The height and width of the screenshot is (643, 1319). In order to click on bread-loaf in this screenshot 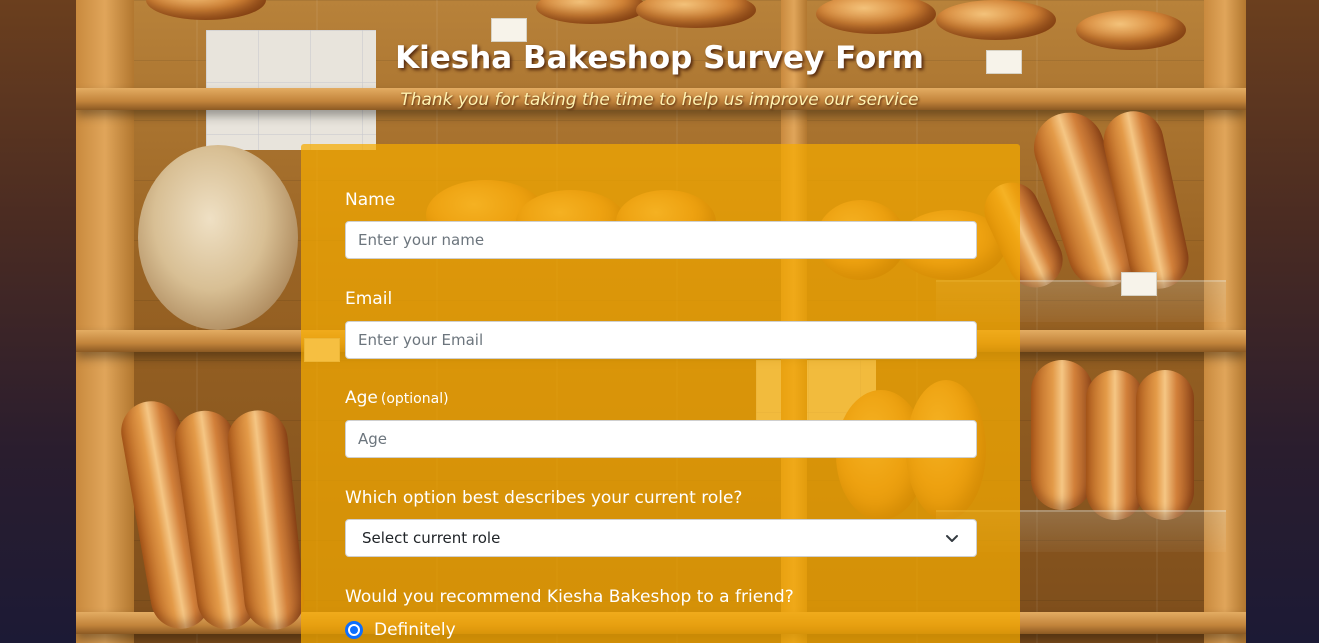, I will do `click(996, 20)`.